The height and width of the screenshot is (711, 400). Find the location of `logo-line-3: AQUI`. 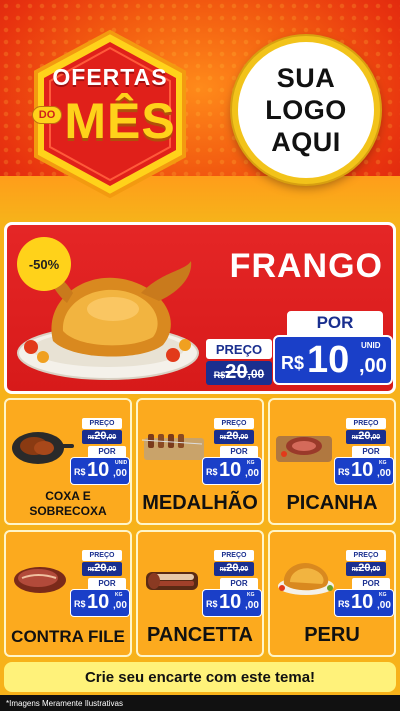

logo-line-3: AQUI is located at coordinates (306, 142).